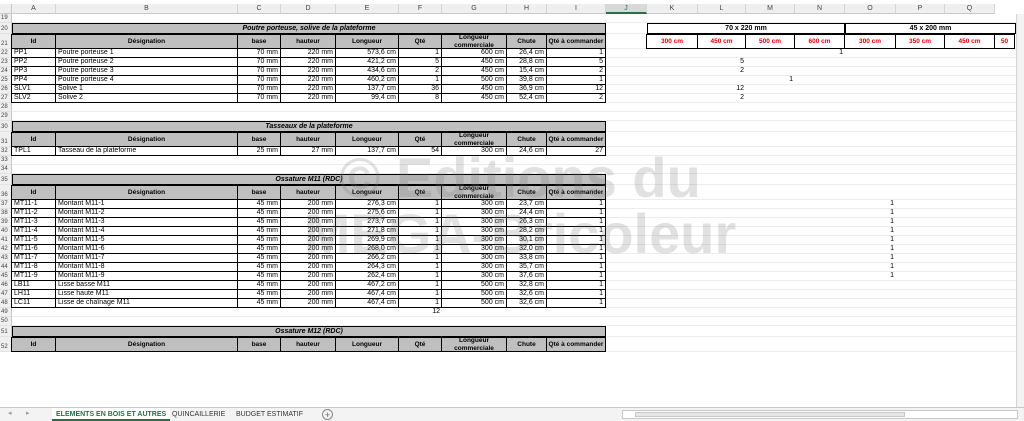 This screenshot has height=421, width=1024. Describe the element at coordinates (259, 9) in the screenshot. I see `column-header-c: C` at that location.